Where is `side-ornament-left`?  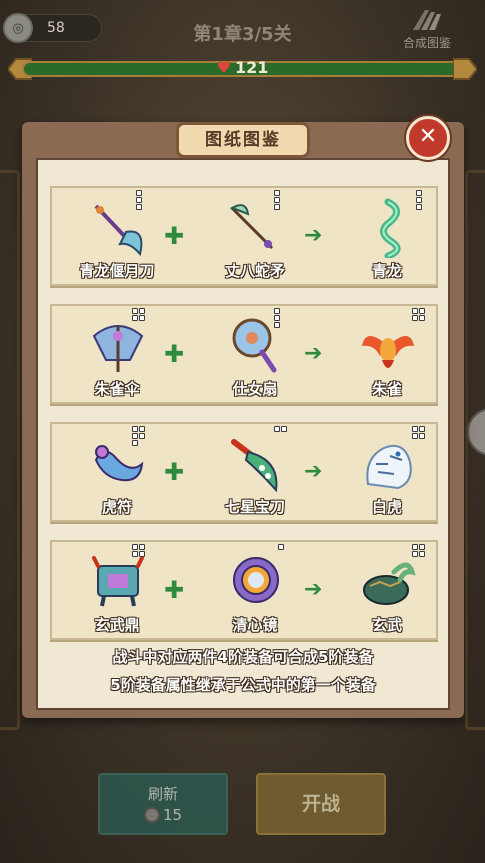 side-ornament-left is located at coordinates (10, 450).